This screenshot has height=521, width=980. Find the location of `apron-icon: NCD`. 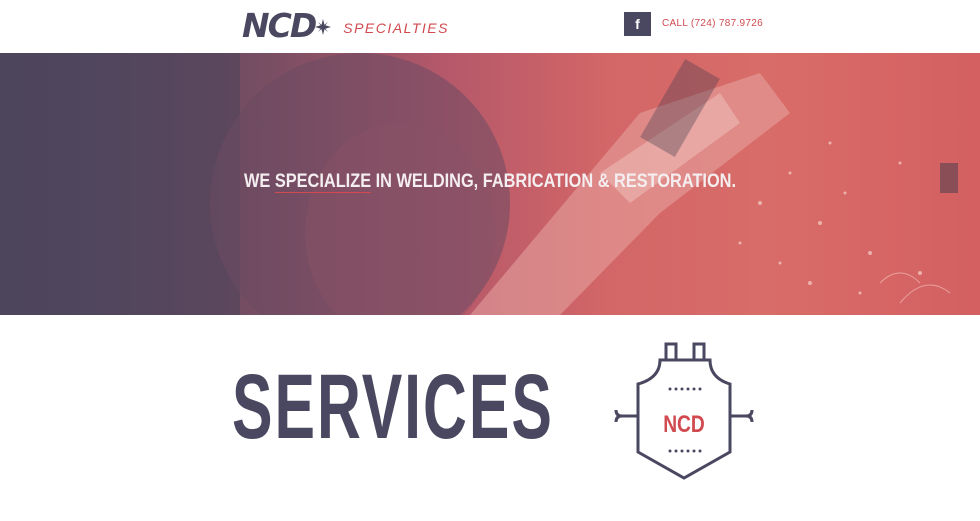

apron-icon: NCD is located at coordinates (684, 411).